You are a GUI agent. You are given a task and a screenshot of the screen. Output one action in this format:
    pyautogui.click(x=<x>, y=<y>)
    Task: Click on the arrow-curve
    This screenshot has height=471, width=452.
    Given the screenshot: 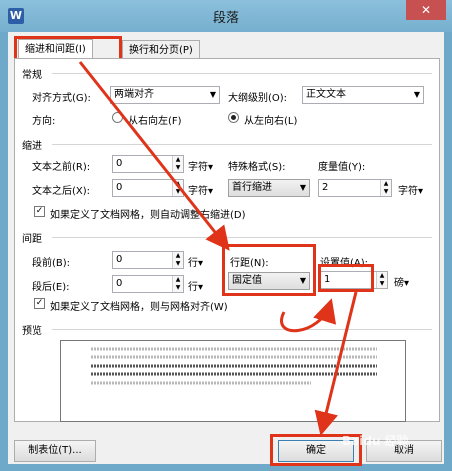 What is the action you would take?
    pyautogui.click(x=308, y=315)
    